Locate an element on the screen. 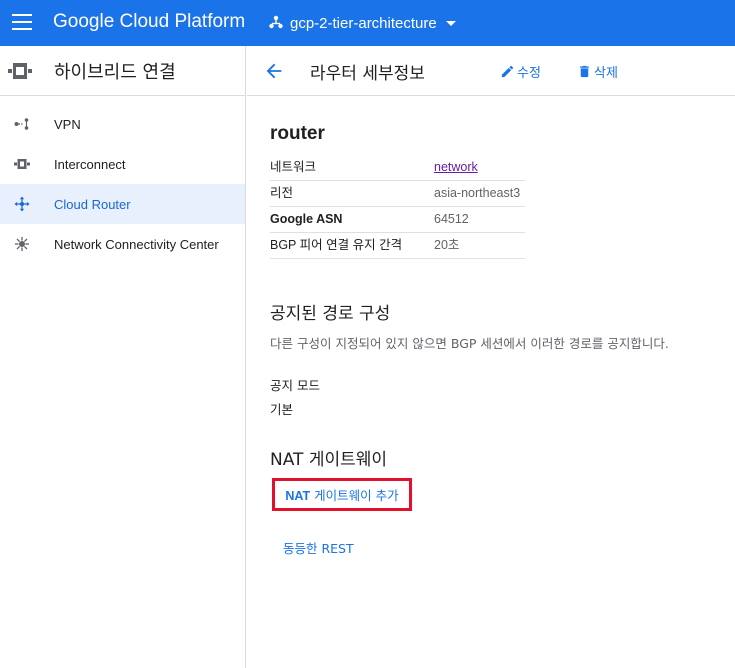 The width and height of the screenshot is (735, 668). sidebar-item-label: Interconnect is located at coordinates (90, 164).